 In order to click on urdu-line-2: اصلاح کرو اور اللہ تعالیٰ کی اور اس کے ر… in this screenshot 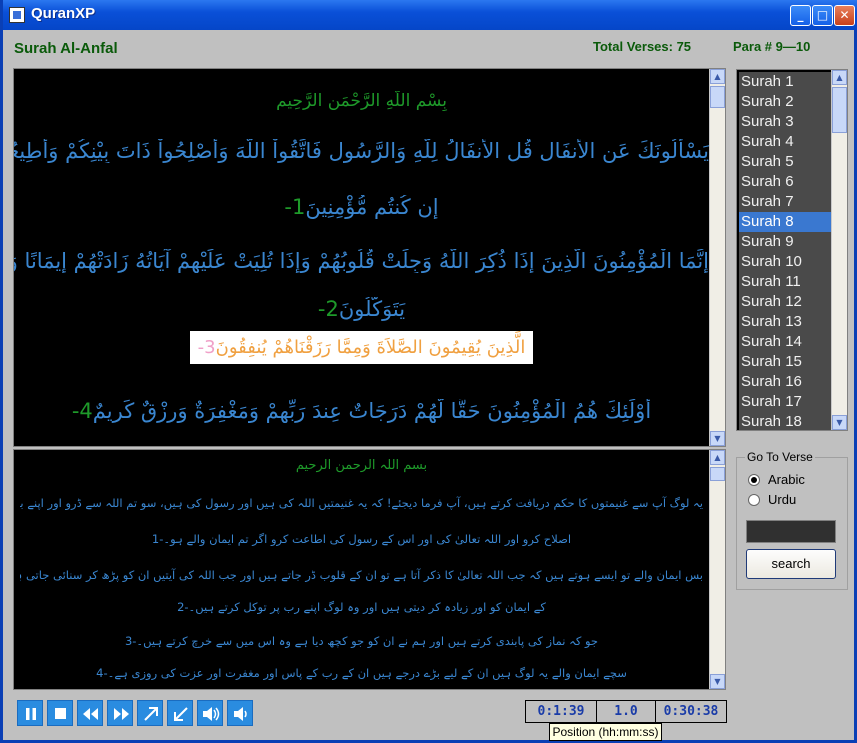, I will do `click(361, 539)`.